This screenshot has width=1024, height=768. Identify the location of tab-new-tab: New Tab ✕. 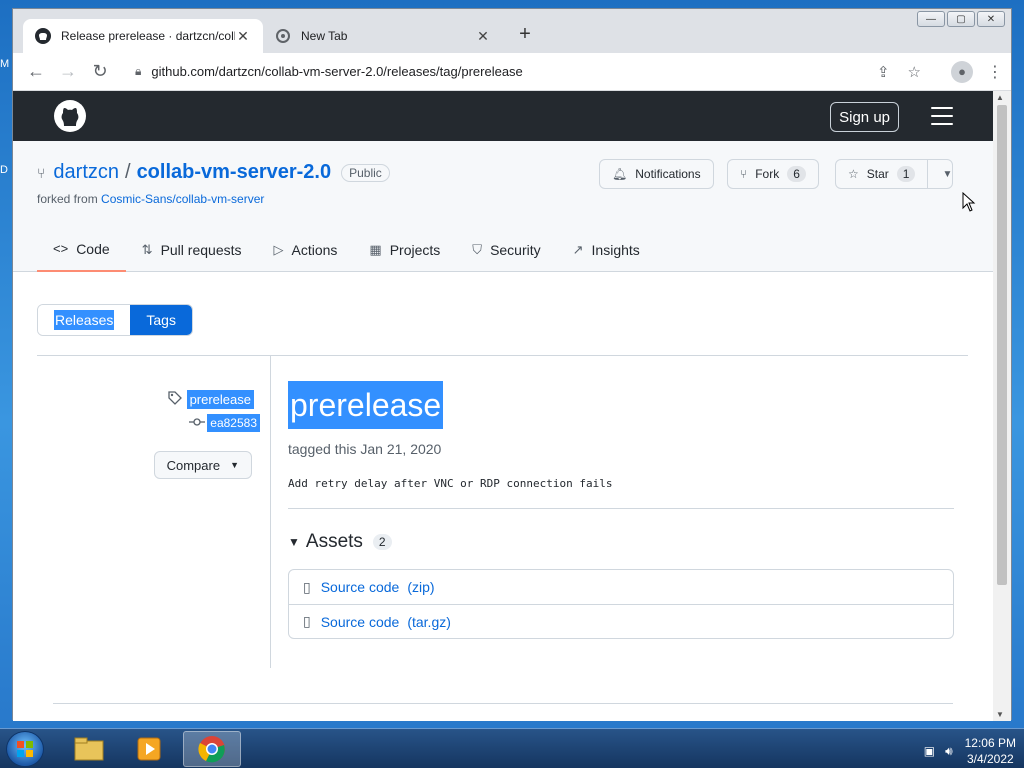
(383, 36).